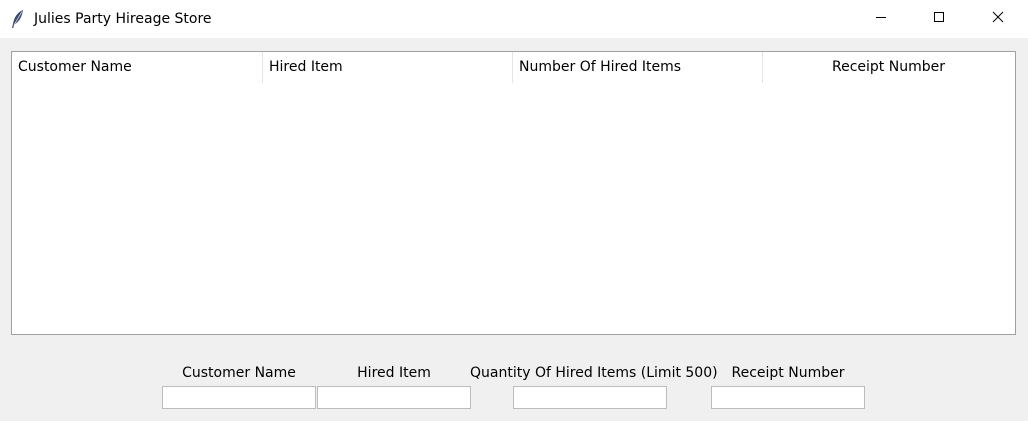 This screenshot has height=421, width=1028. I want to click on hired-item-input, so click(394, 397).